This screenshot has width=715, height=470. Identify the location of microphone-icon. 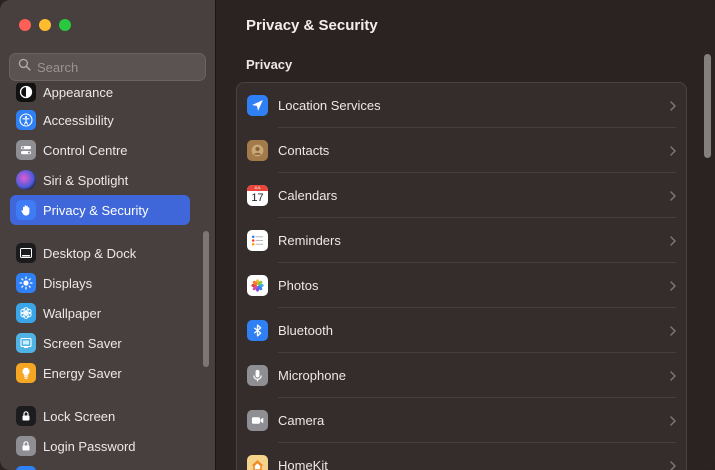
(257, 375).